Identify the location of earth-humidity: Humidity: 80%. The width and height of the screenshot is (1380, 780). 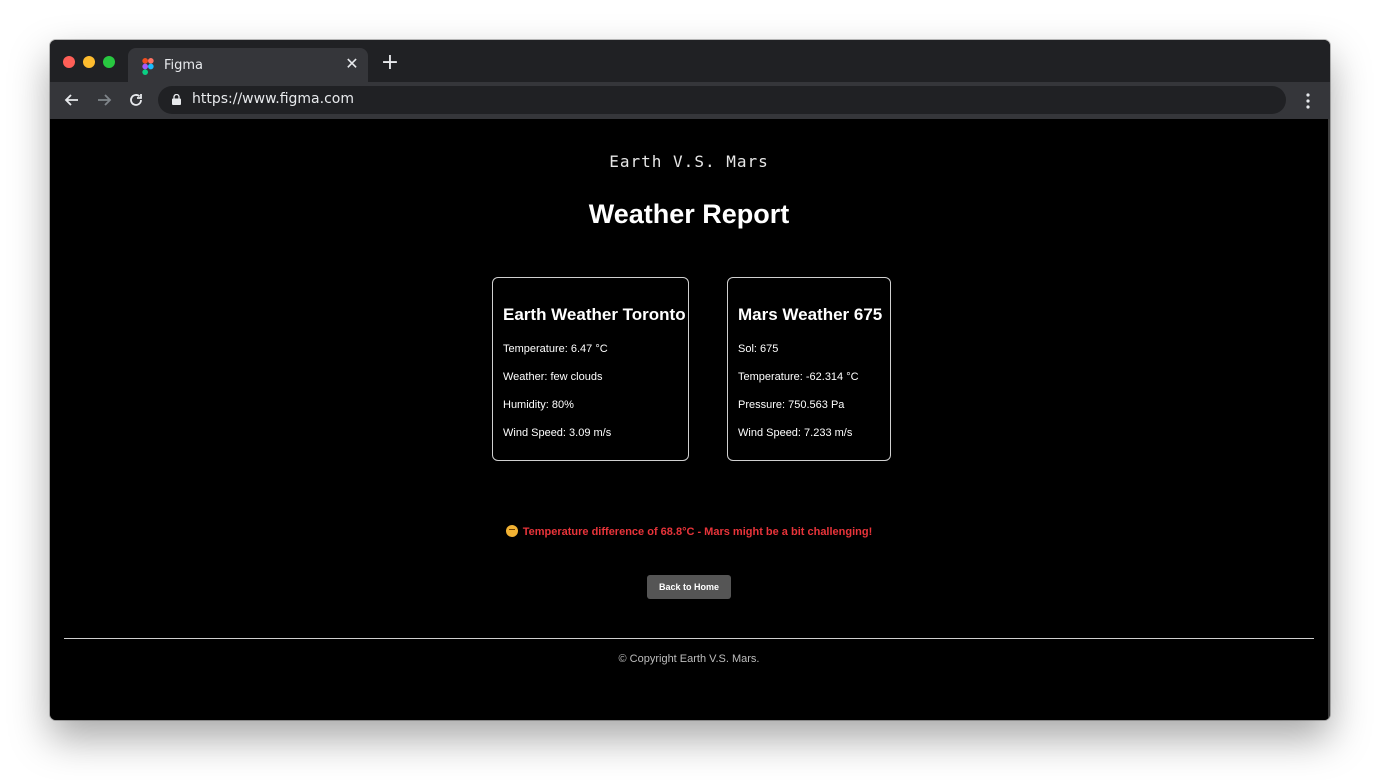
(538, 405).